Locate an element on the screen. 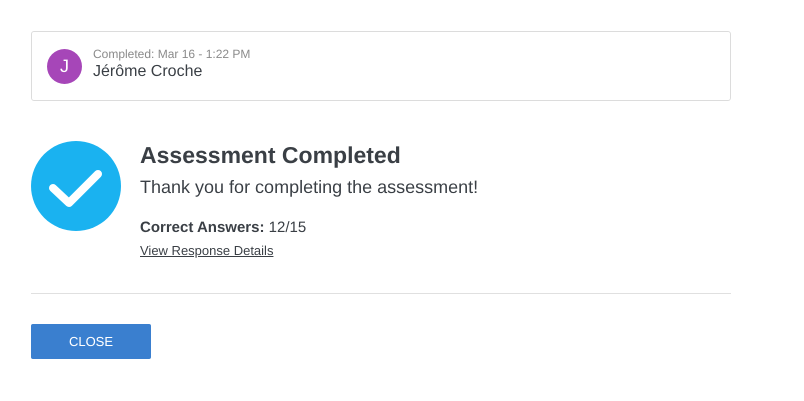  view-response-details-link: View Response Details is located at coordinates (207, 251).